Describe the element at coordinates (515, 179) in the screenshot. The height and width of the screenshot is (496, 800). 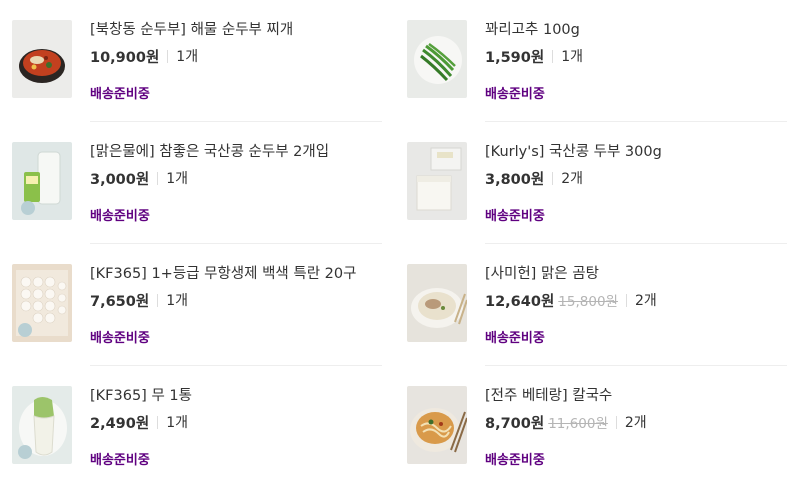
I see `sale-price: 3,800원` at that location.